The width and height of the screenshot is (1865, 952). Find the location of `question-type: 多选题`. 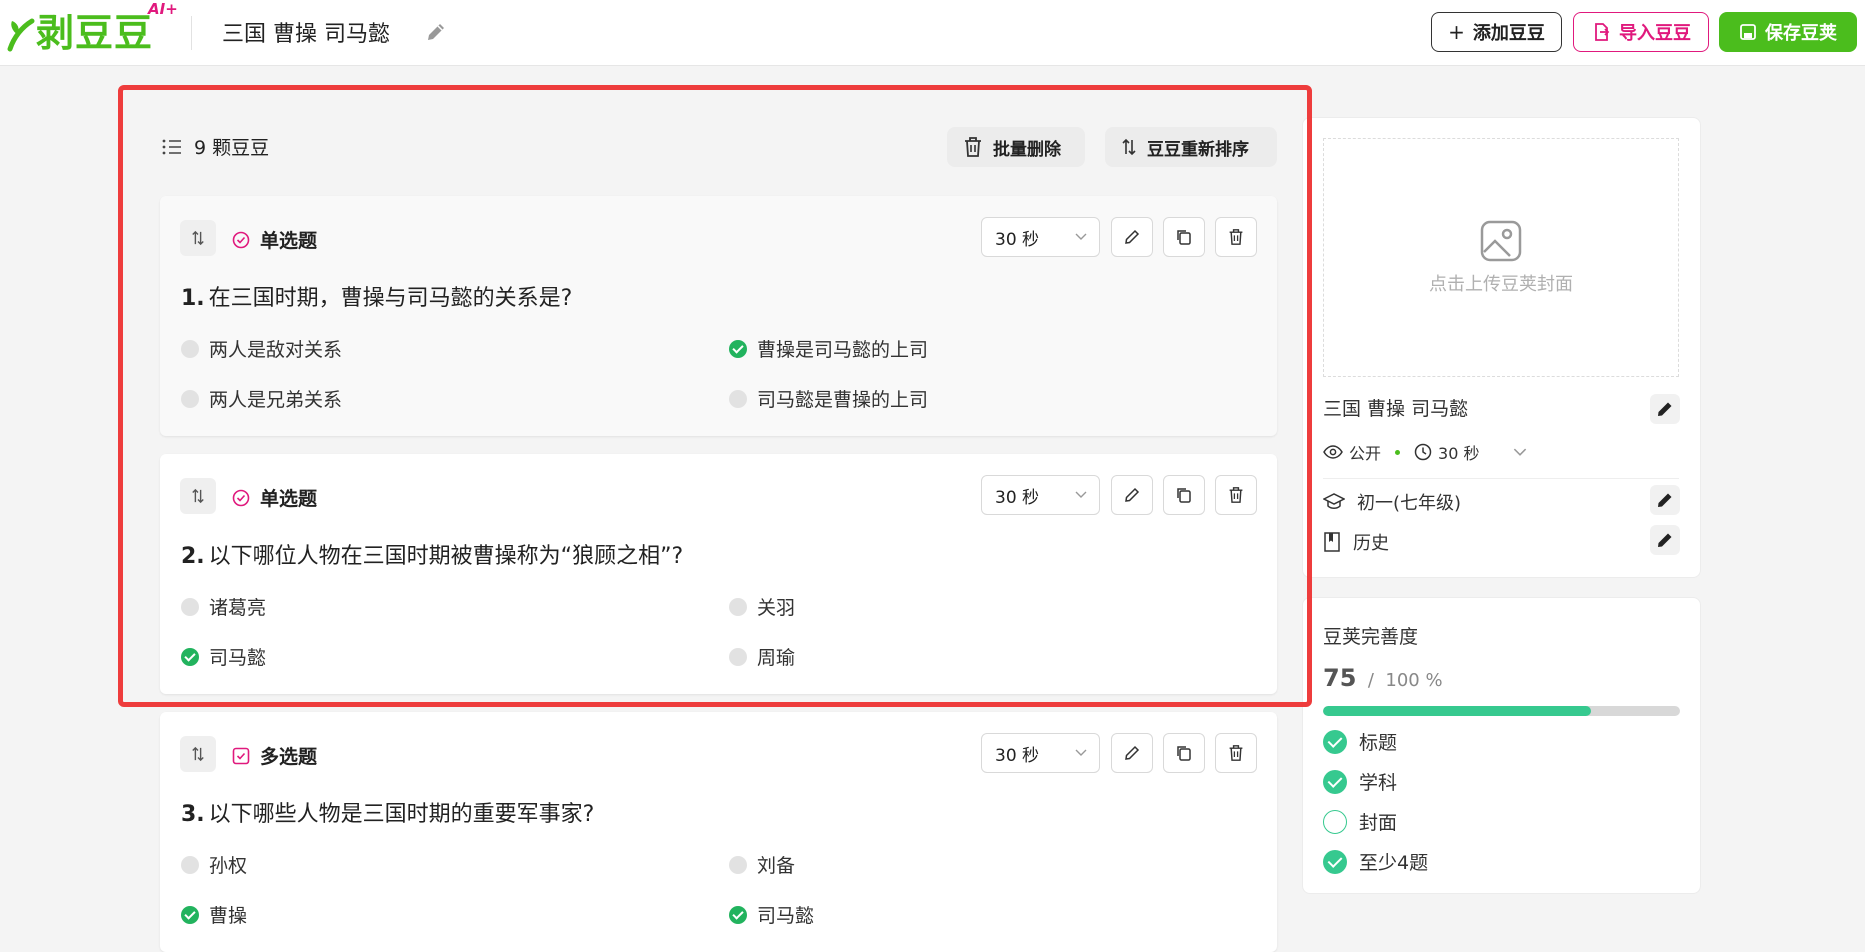

question-type: 多选题 is located at coordinates (274, 755).